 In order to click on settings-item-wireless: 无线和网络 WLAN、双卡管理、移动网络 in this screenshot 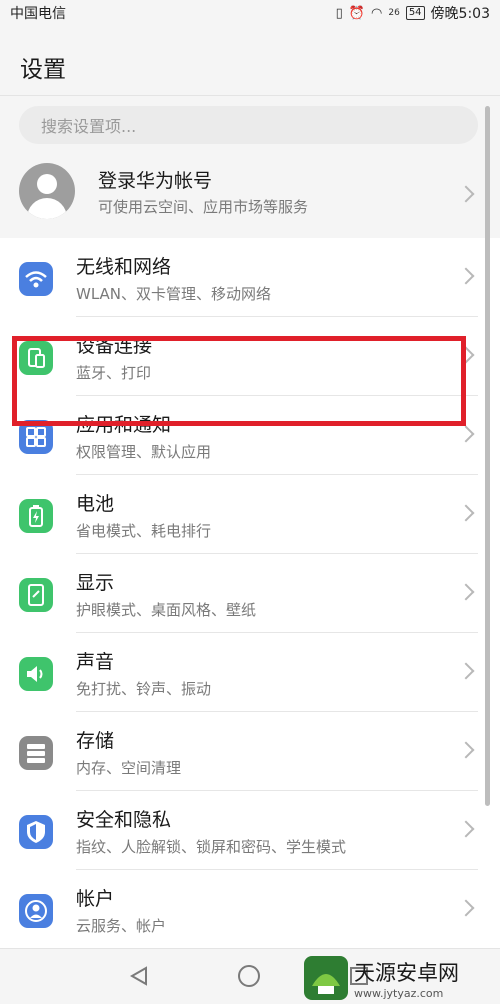, I will do `click(250, 277)`.